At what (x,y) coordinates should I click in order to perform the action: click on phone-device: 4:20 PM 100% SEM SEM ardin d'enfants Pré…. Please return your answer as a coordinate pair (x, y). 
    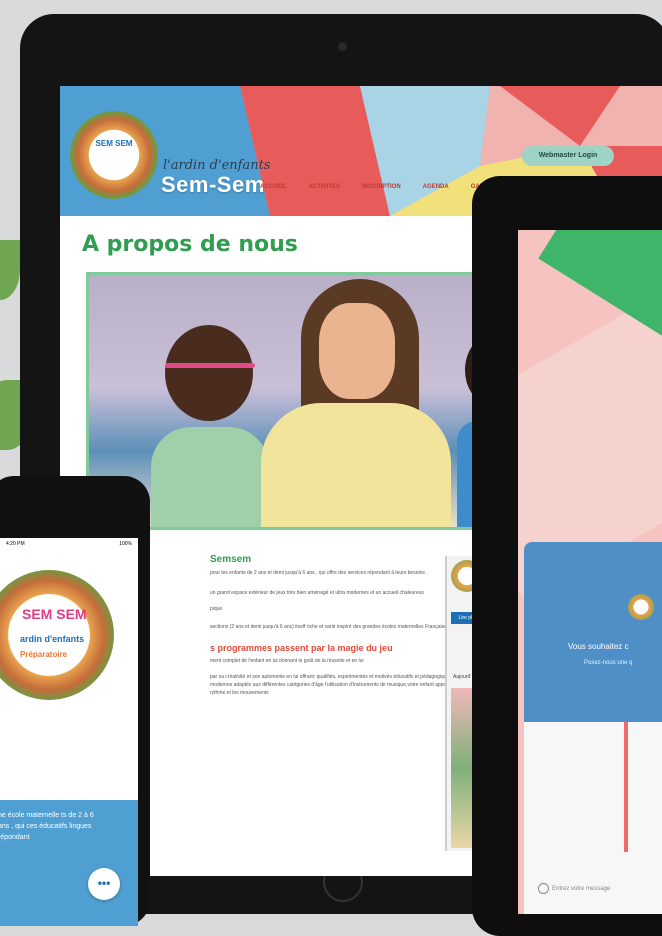
    Looking at the image, I should click on (75, 701).